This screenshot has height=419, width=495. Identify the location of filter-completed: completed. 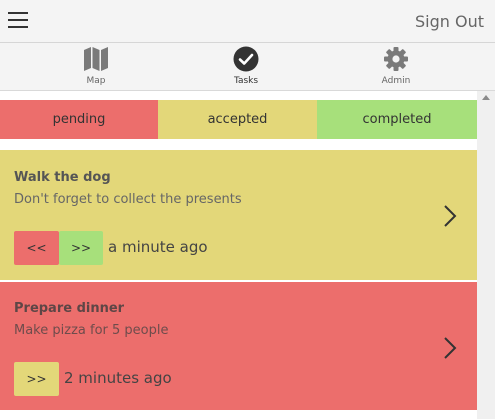
(397, 119).